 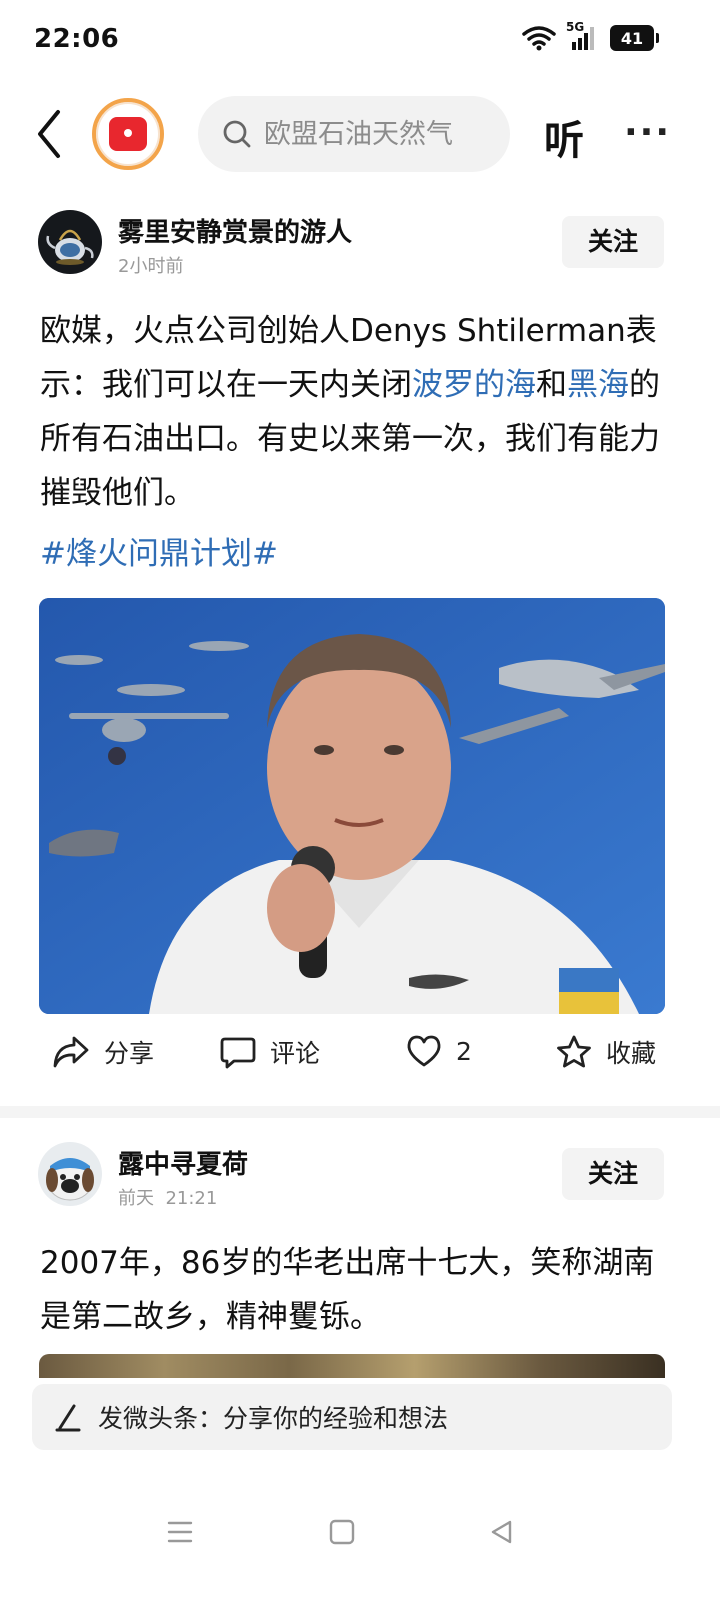 I want to click on status-icons: 5G 41, so click(x=590, y=36).